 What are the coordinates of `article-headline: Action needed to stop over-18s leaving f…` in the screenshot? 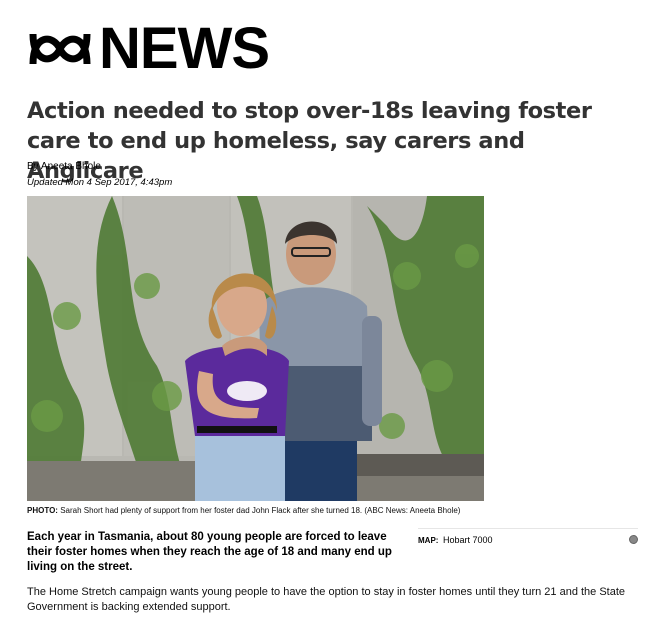 It's located at (309, 141).